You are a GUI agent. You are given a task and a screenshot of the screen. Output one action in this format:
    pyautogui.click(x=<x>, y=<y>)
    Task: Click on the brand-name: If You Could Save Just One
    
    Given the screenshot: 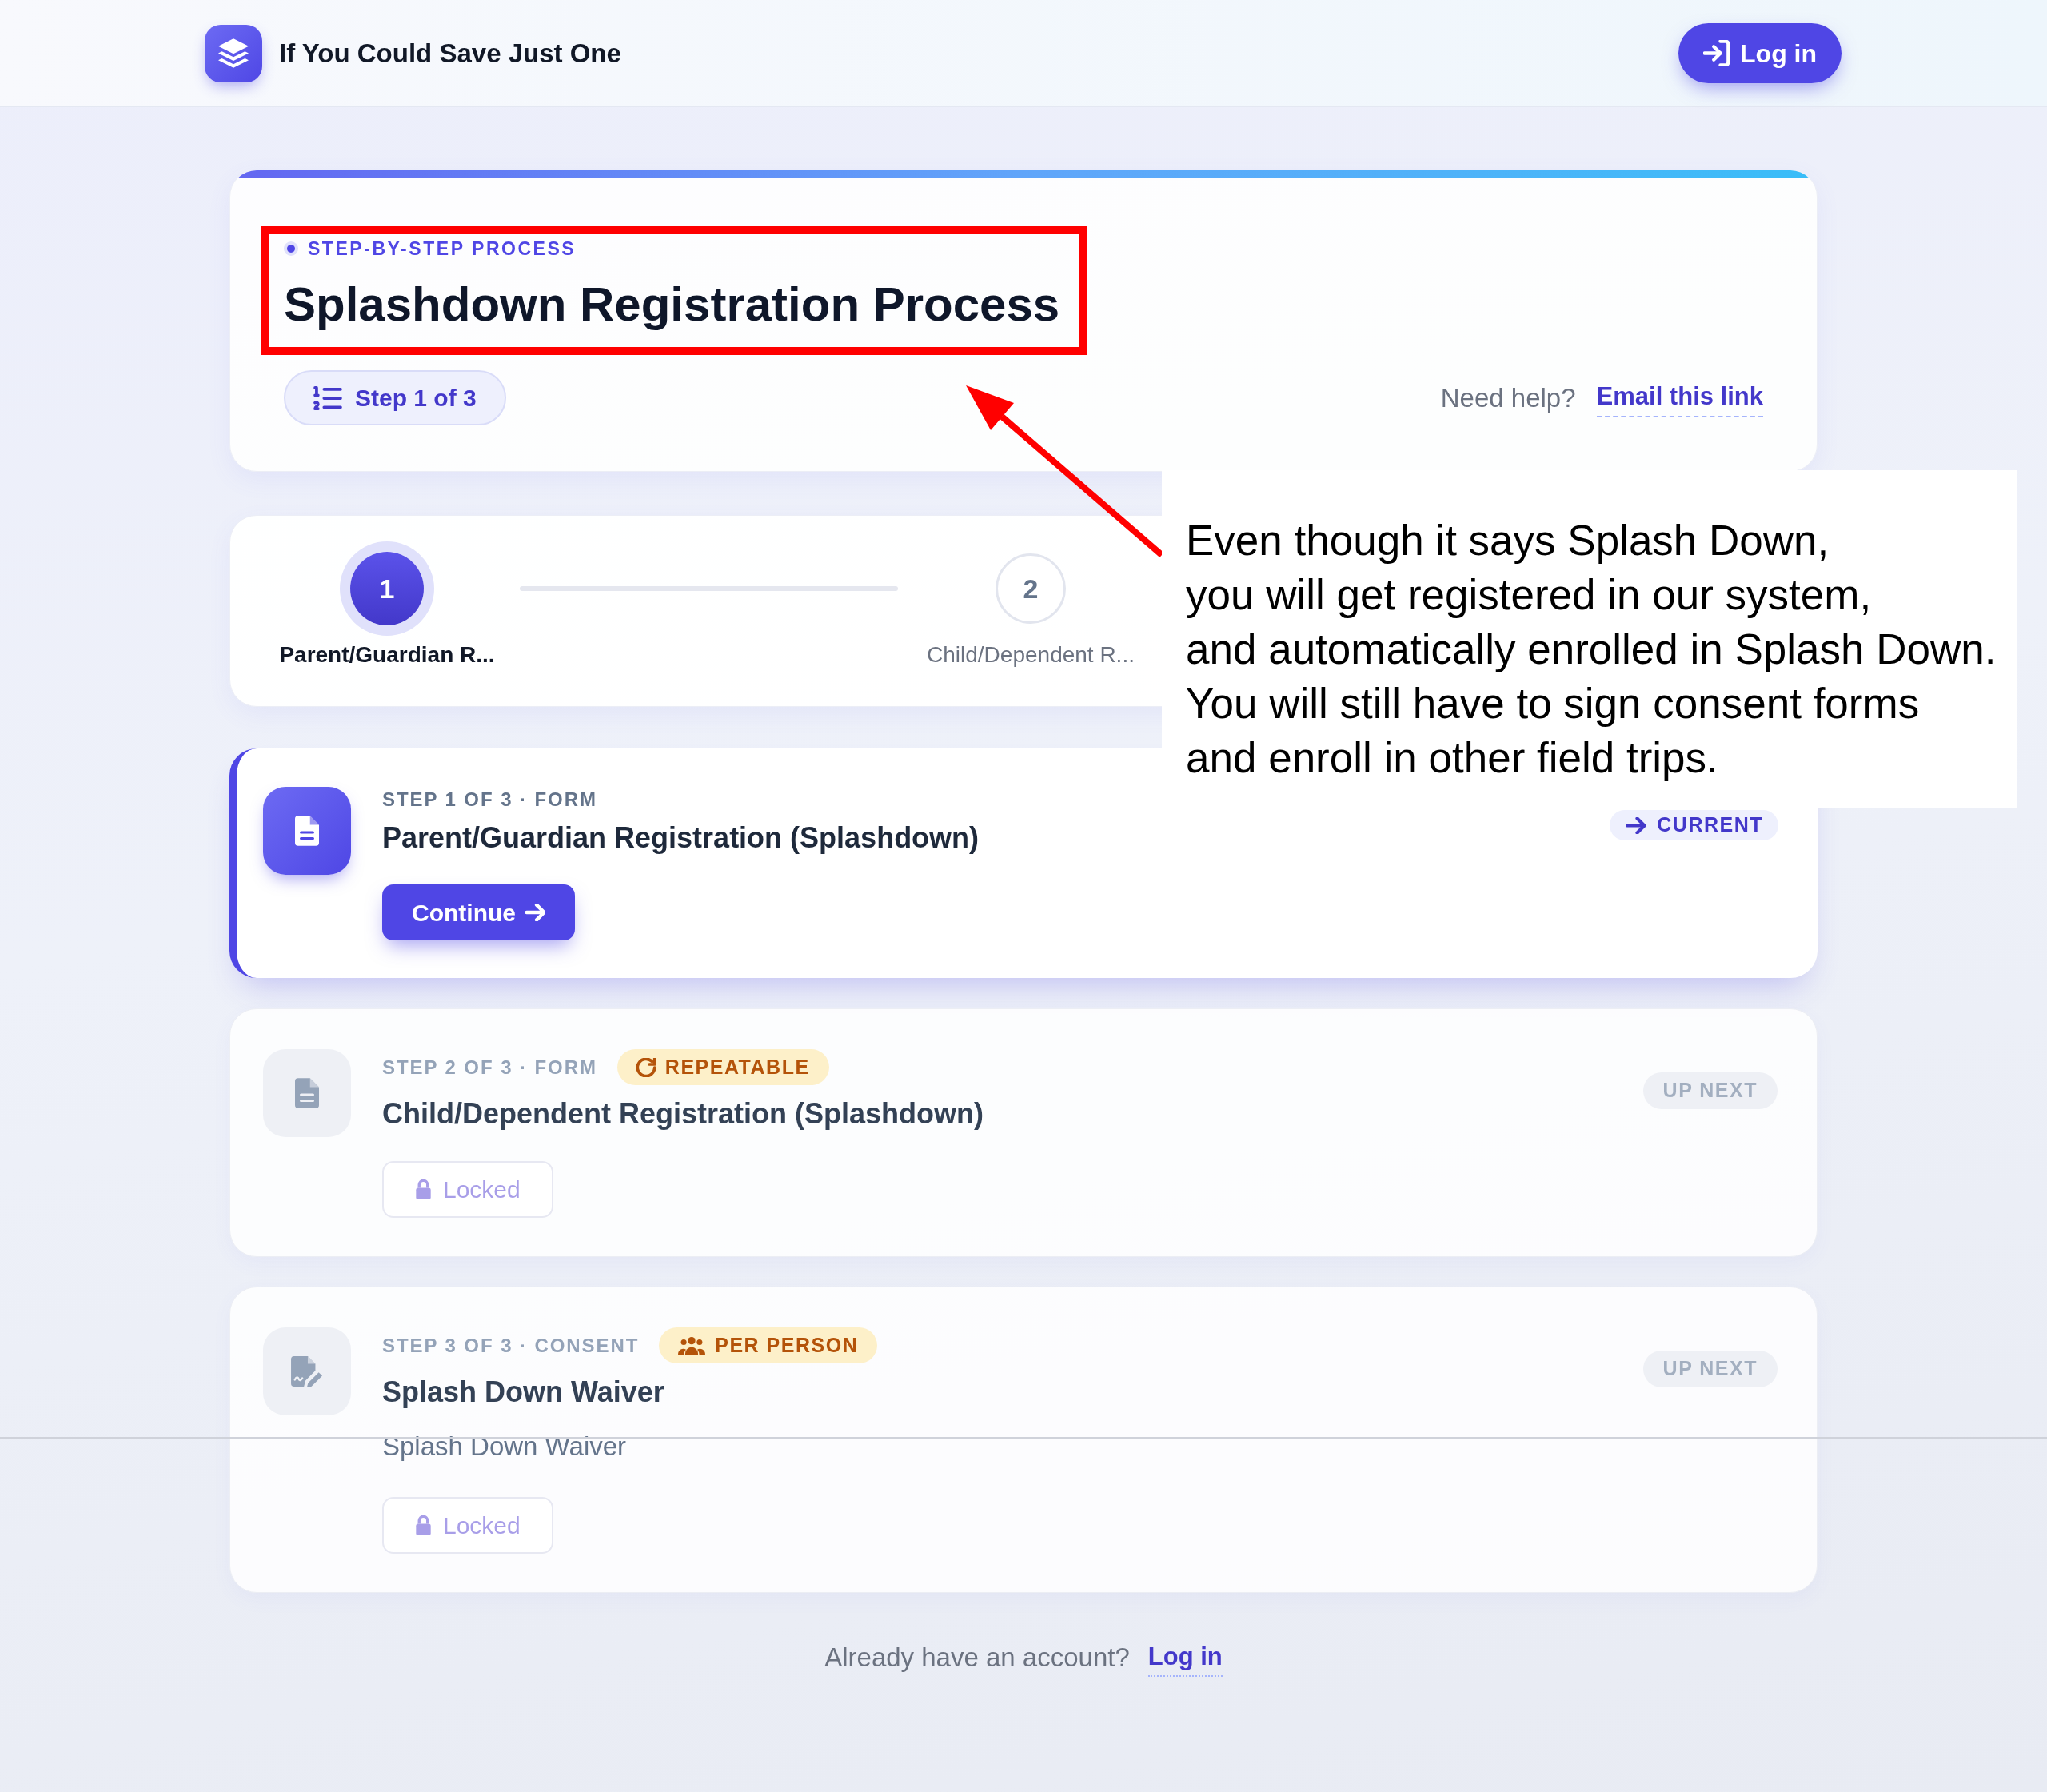 What is the action you would take?
    pyautogui.click(x=450, y=54)
    